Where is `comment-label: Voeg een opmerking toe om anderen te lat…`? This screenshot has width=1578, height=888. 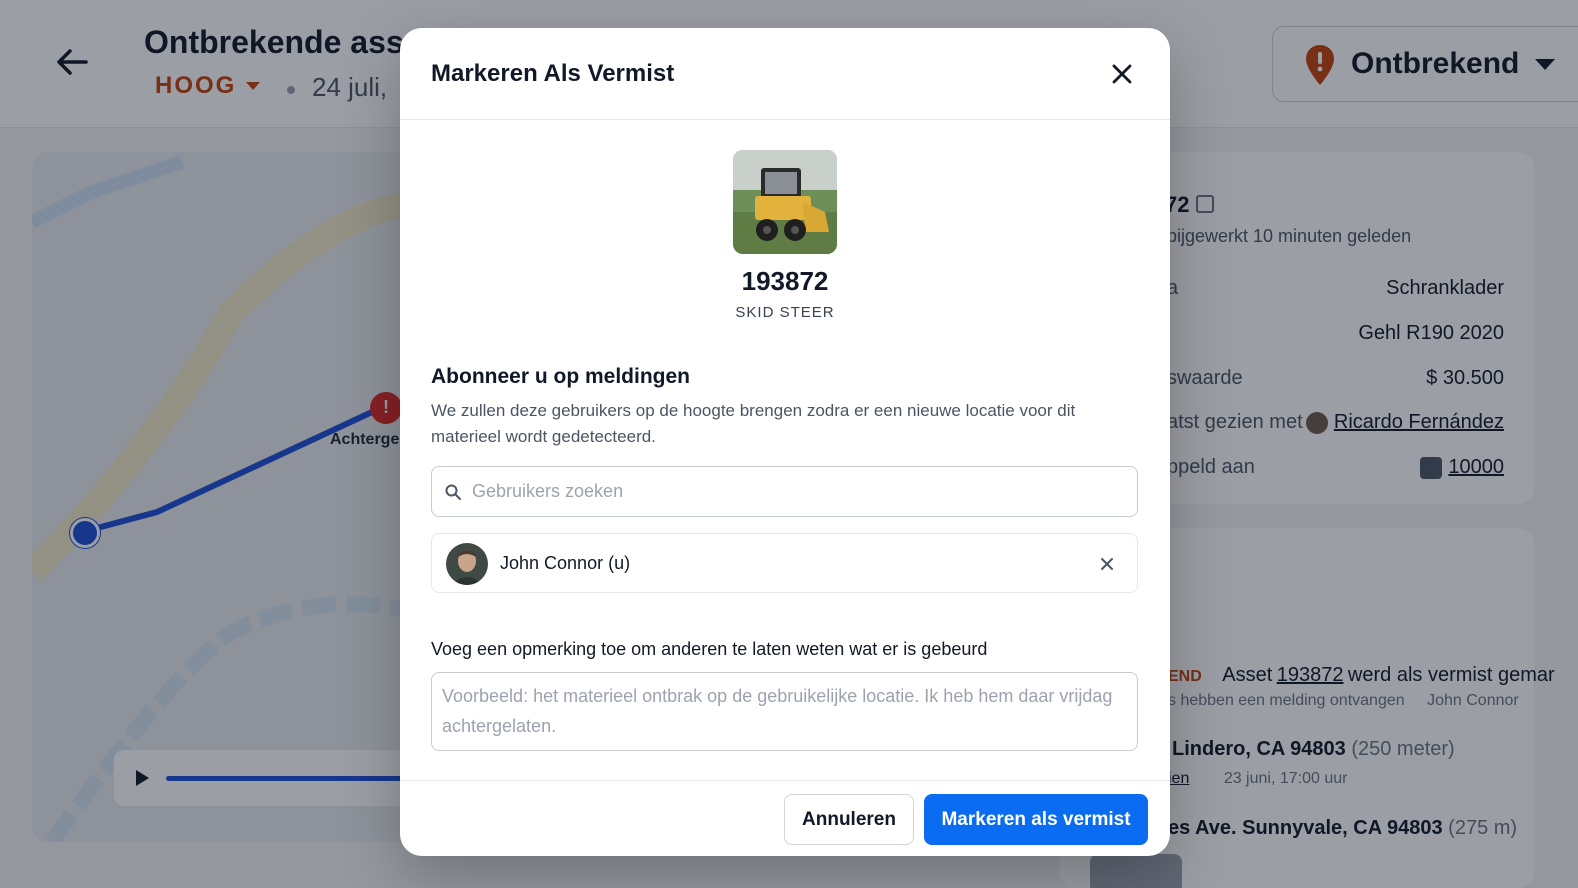 comment-label: Voeg een opmerking toe om anderen te lat… is located at coordinates (709, 649).